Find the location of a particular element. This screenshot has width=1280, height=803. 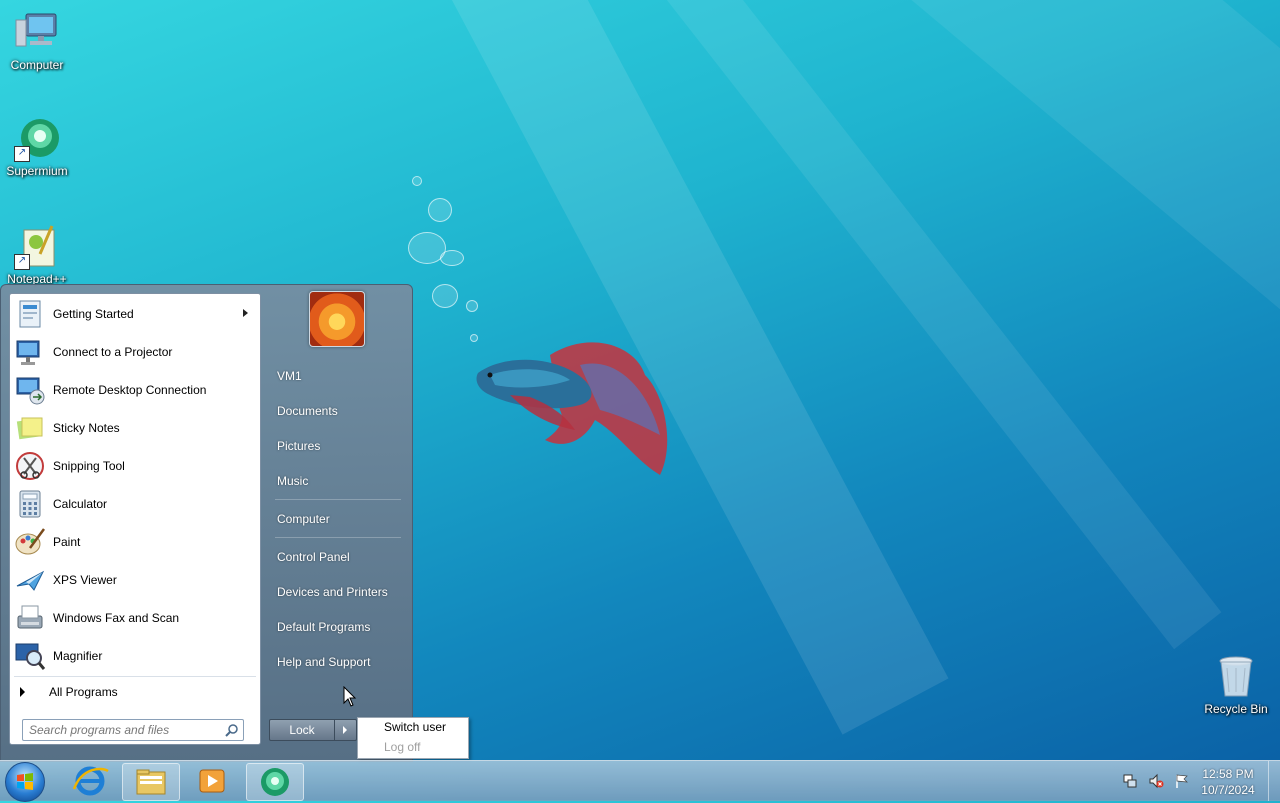

taskbar-supermium is located at coordinates (275, 782).